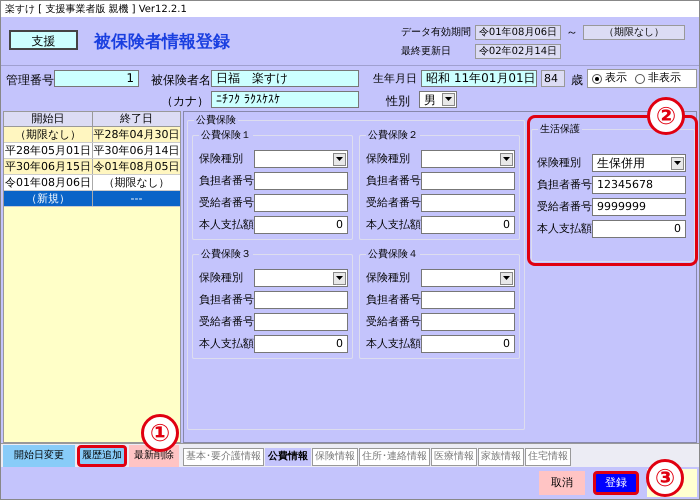  I want to click on age-unit: 歳, so click(577, 80).